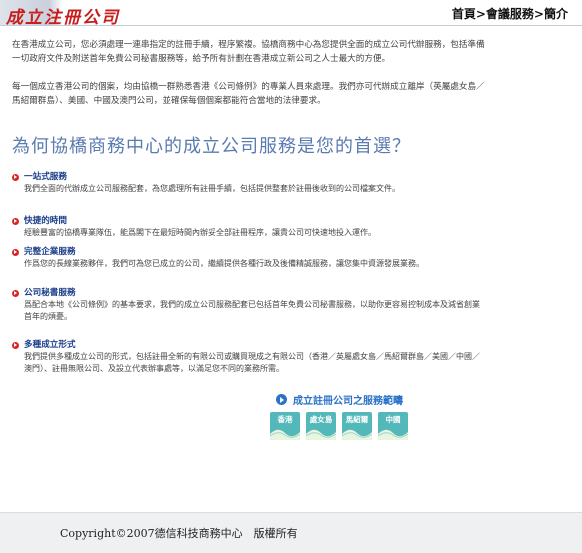  Describe the element at coordinates (464, 14) in the screenshot. I see `breadcrumb-home-link: 首頁` at that location.